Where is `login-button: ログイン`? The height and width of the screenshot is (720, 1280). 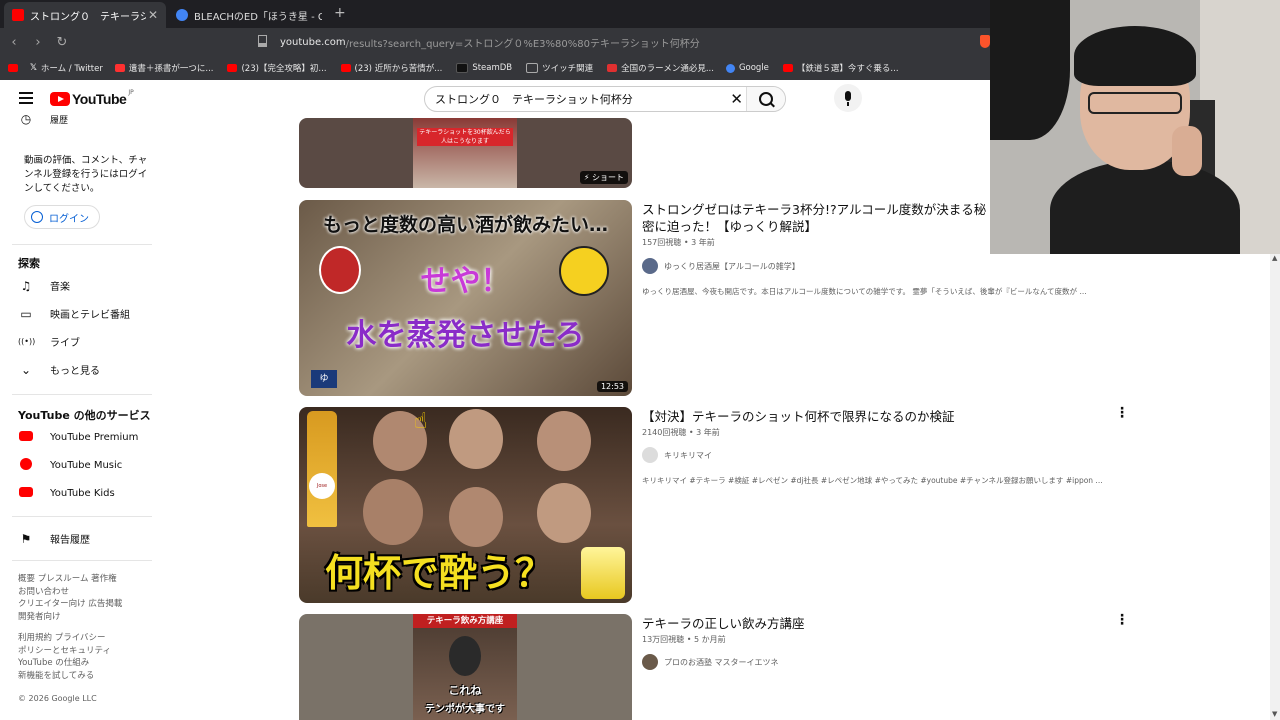 login-button: ログイン is located at coordinates (62, 217).